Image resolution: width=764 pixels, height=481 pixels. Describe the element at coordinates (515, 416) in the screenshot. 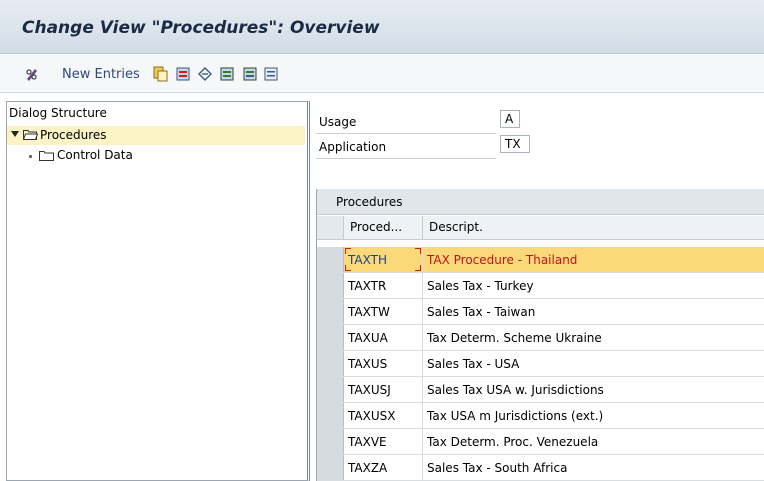

I see `description-cell: Tax USA m Jurisdictions (ext.)` at that location.